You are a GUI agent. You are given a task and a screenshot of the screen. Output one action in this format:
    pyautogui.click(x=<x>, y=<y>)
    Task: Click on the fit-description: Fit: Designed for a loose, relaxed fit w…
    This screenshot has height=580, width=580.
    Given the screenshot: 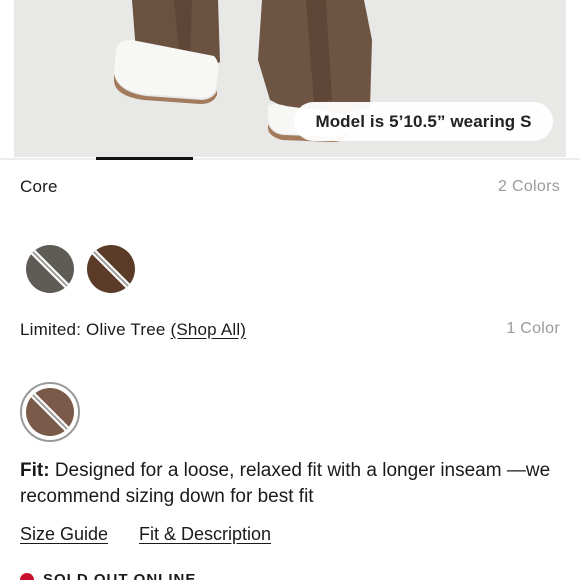 What is the action you would take?
    pyautogui.click(x=292, y=484)
    